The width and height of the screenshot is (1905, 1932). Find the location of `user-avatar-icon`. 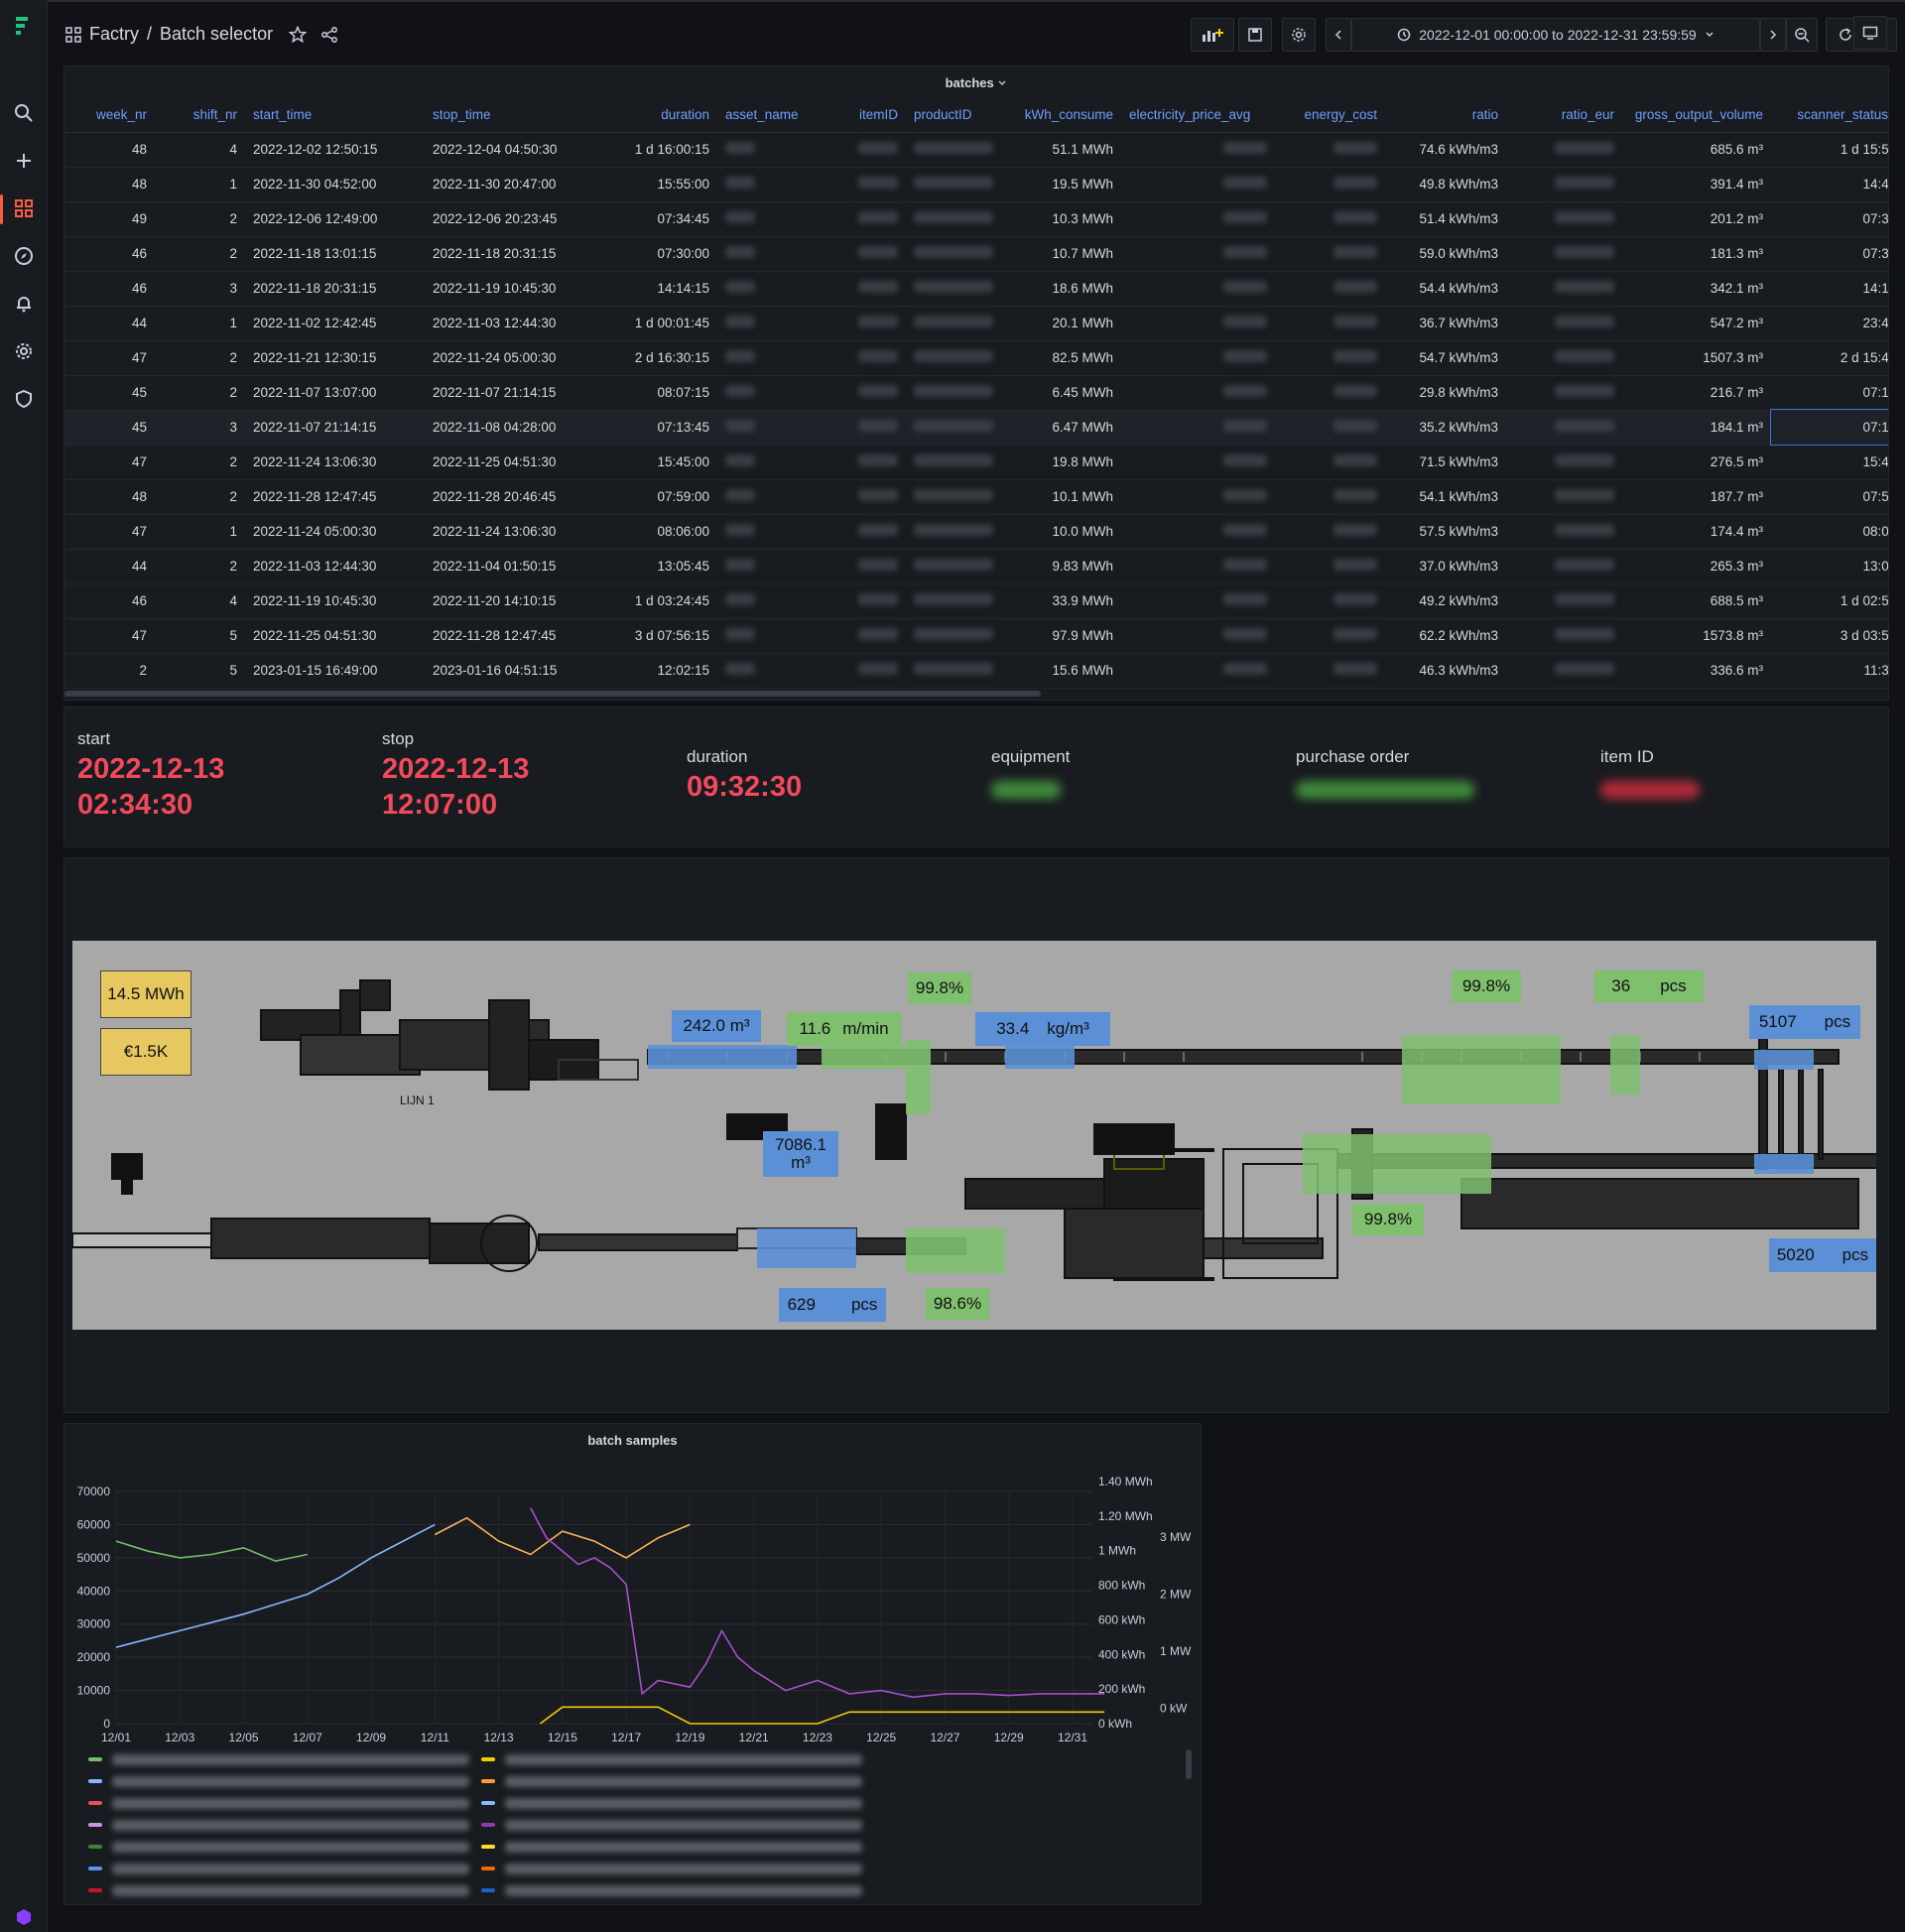

user-avatar-icon is located at coordinates (24, 1917).